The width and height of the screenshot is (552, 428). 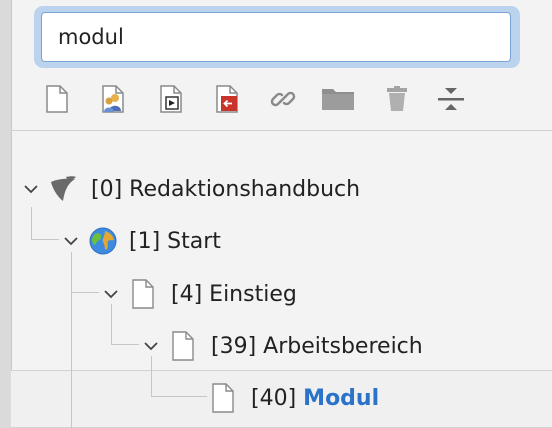 I want to click on new-page-users-button, so click(x=114, y=99).